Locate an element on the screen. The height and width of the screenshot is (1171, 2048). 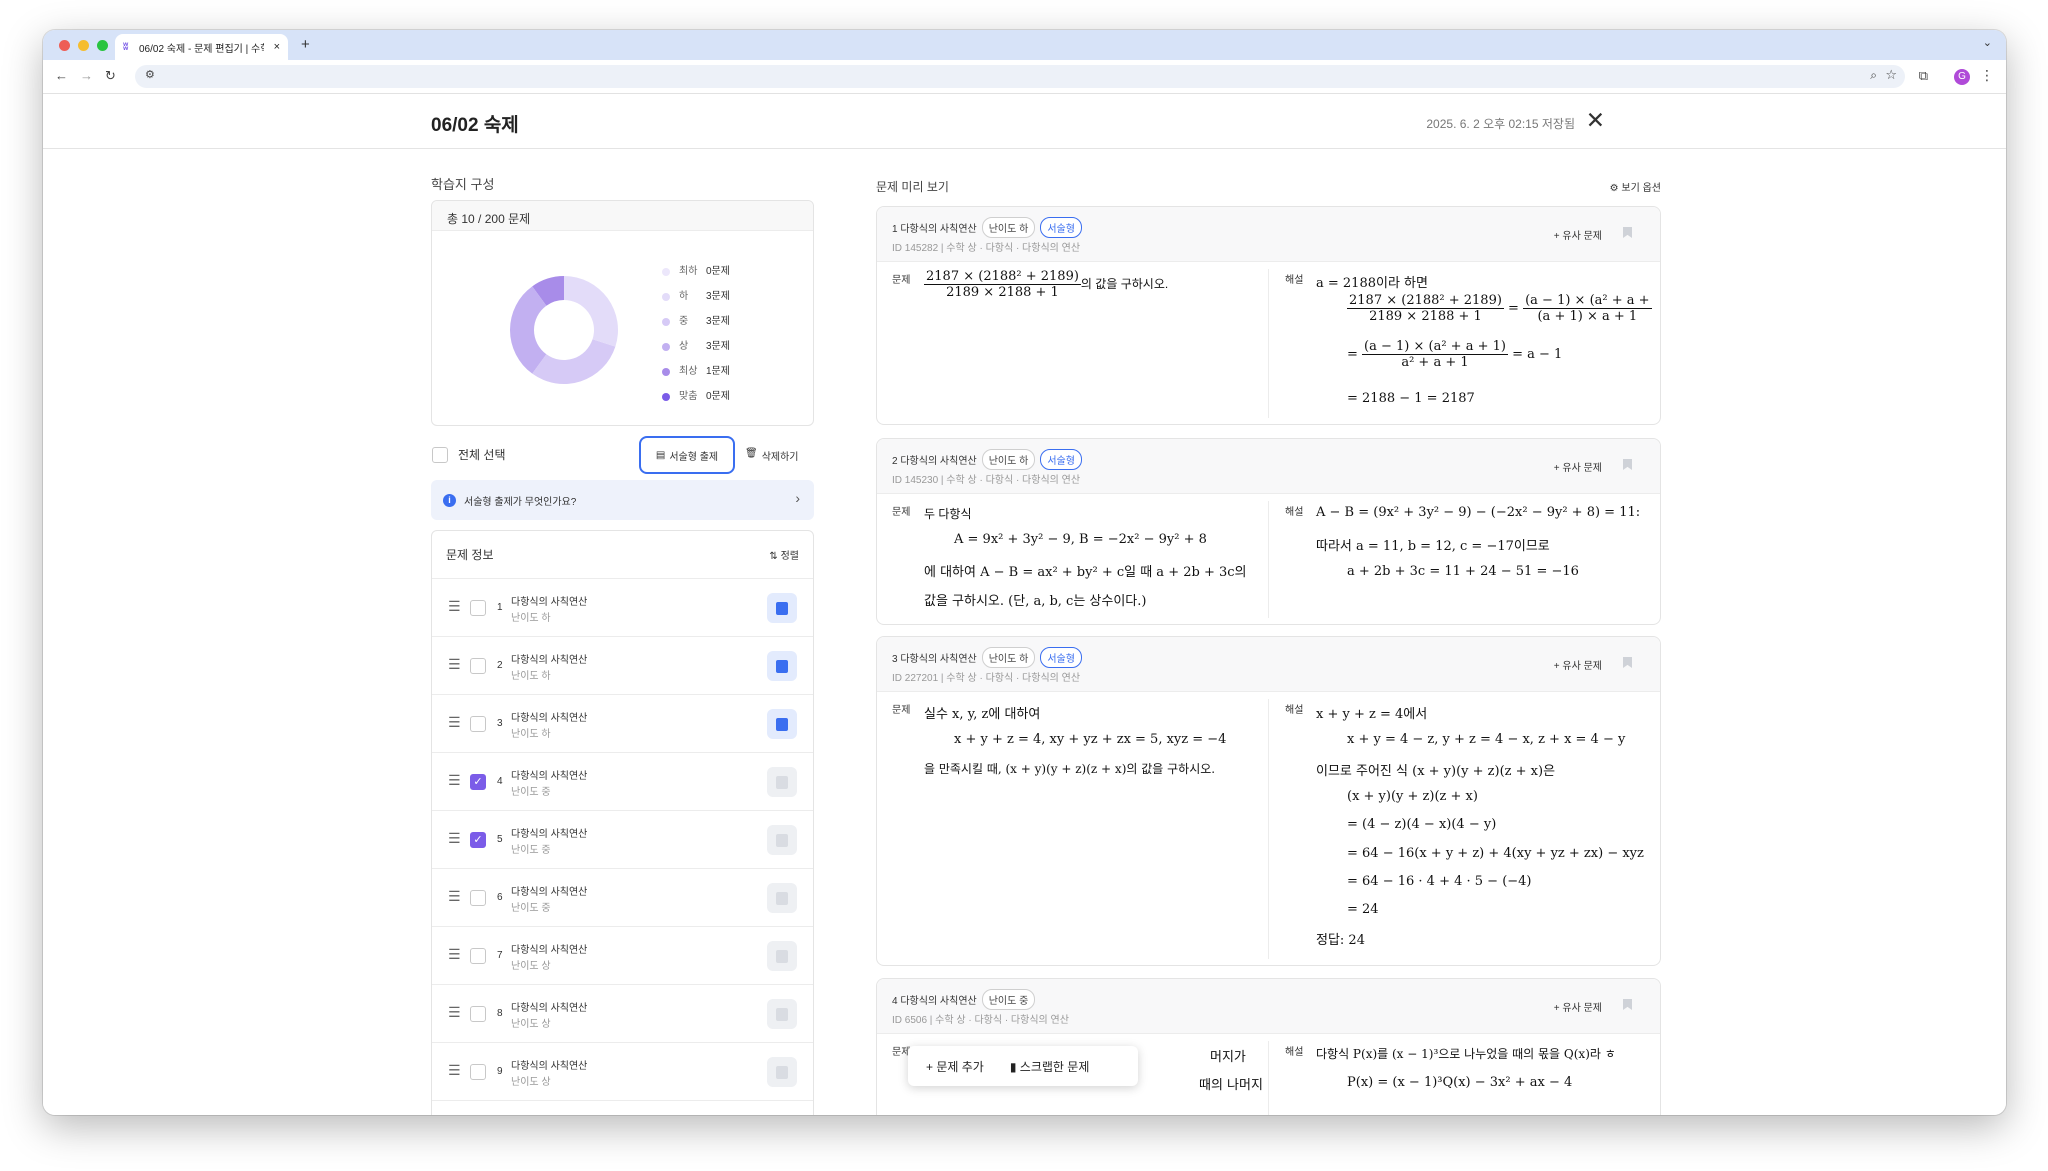
total-count: 총 10 / 200 문제 is located at coordinates (622, 216).